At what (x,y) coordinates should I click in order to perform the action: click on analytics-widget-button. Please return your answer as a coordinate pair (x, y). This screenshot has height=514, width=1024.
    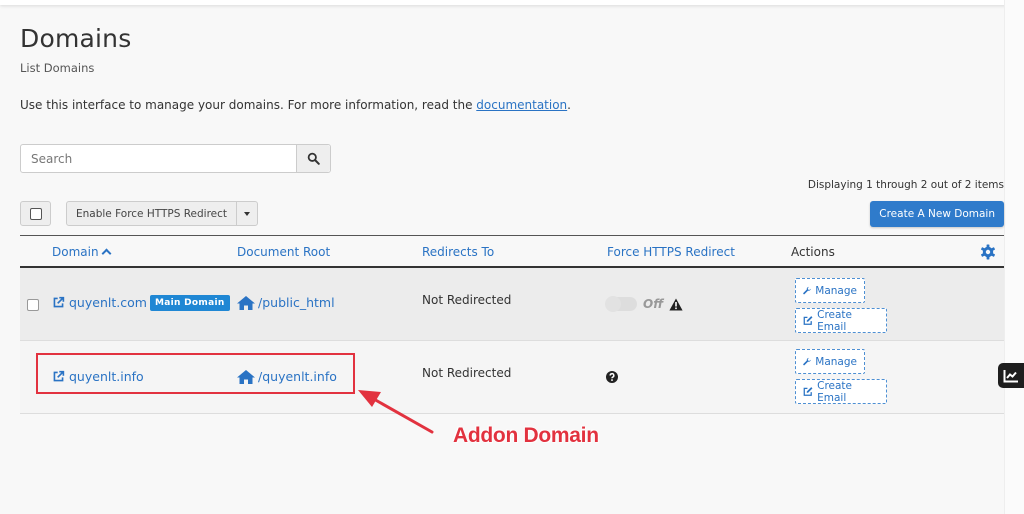
    Looking at the image, I should click on (1011, 375).